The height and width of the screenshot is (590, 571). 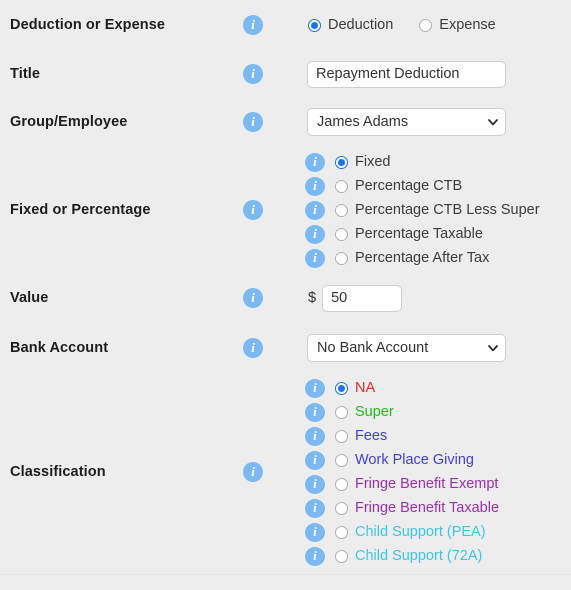 What do you see at coordinates (29, 298) in the screenshot?
I see `label-value: Value` at bounding box center [29, 298].